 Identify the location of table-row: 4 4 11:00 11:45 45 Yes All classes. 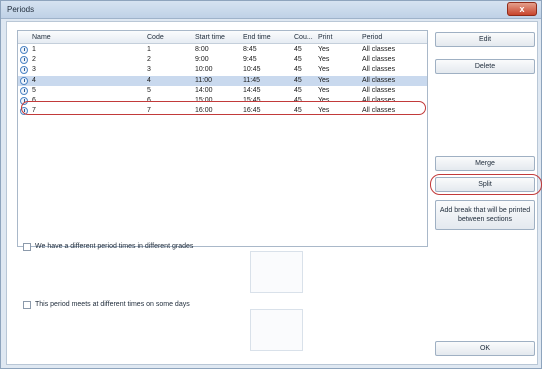
(222, 80).